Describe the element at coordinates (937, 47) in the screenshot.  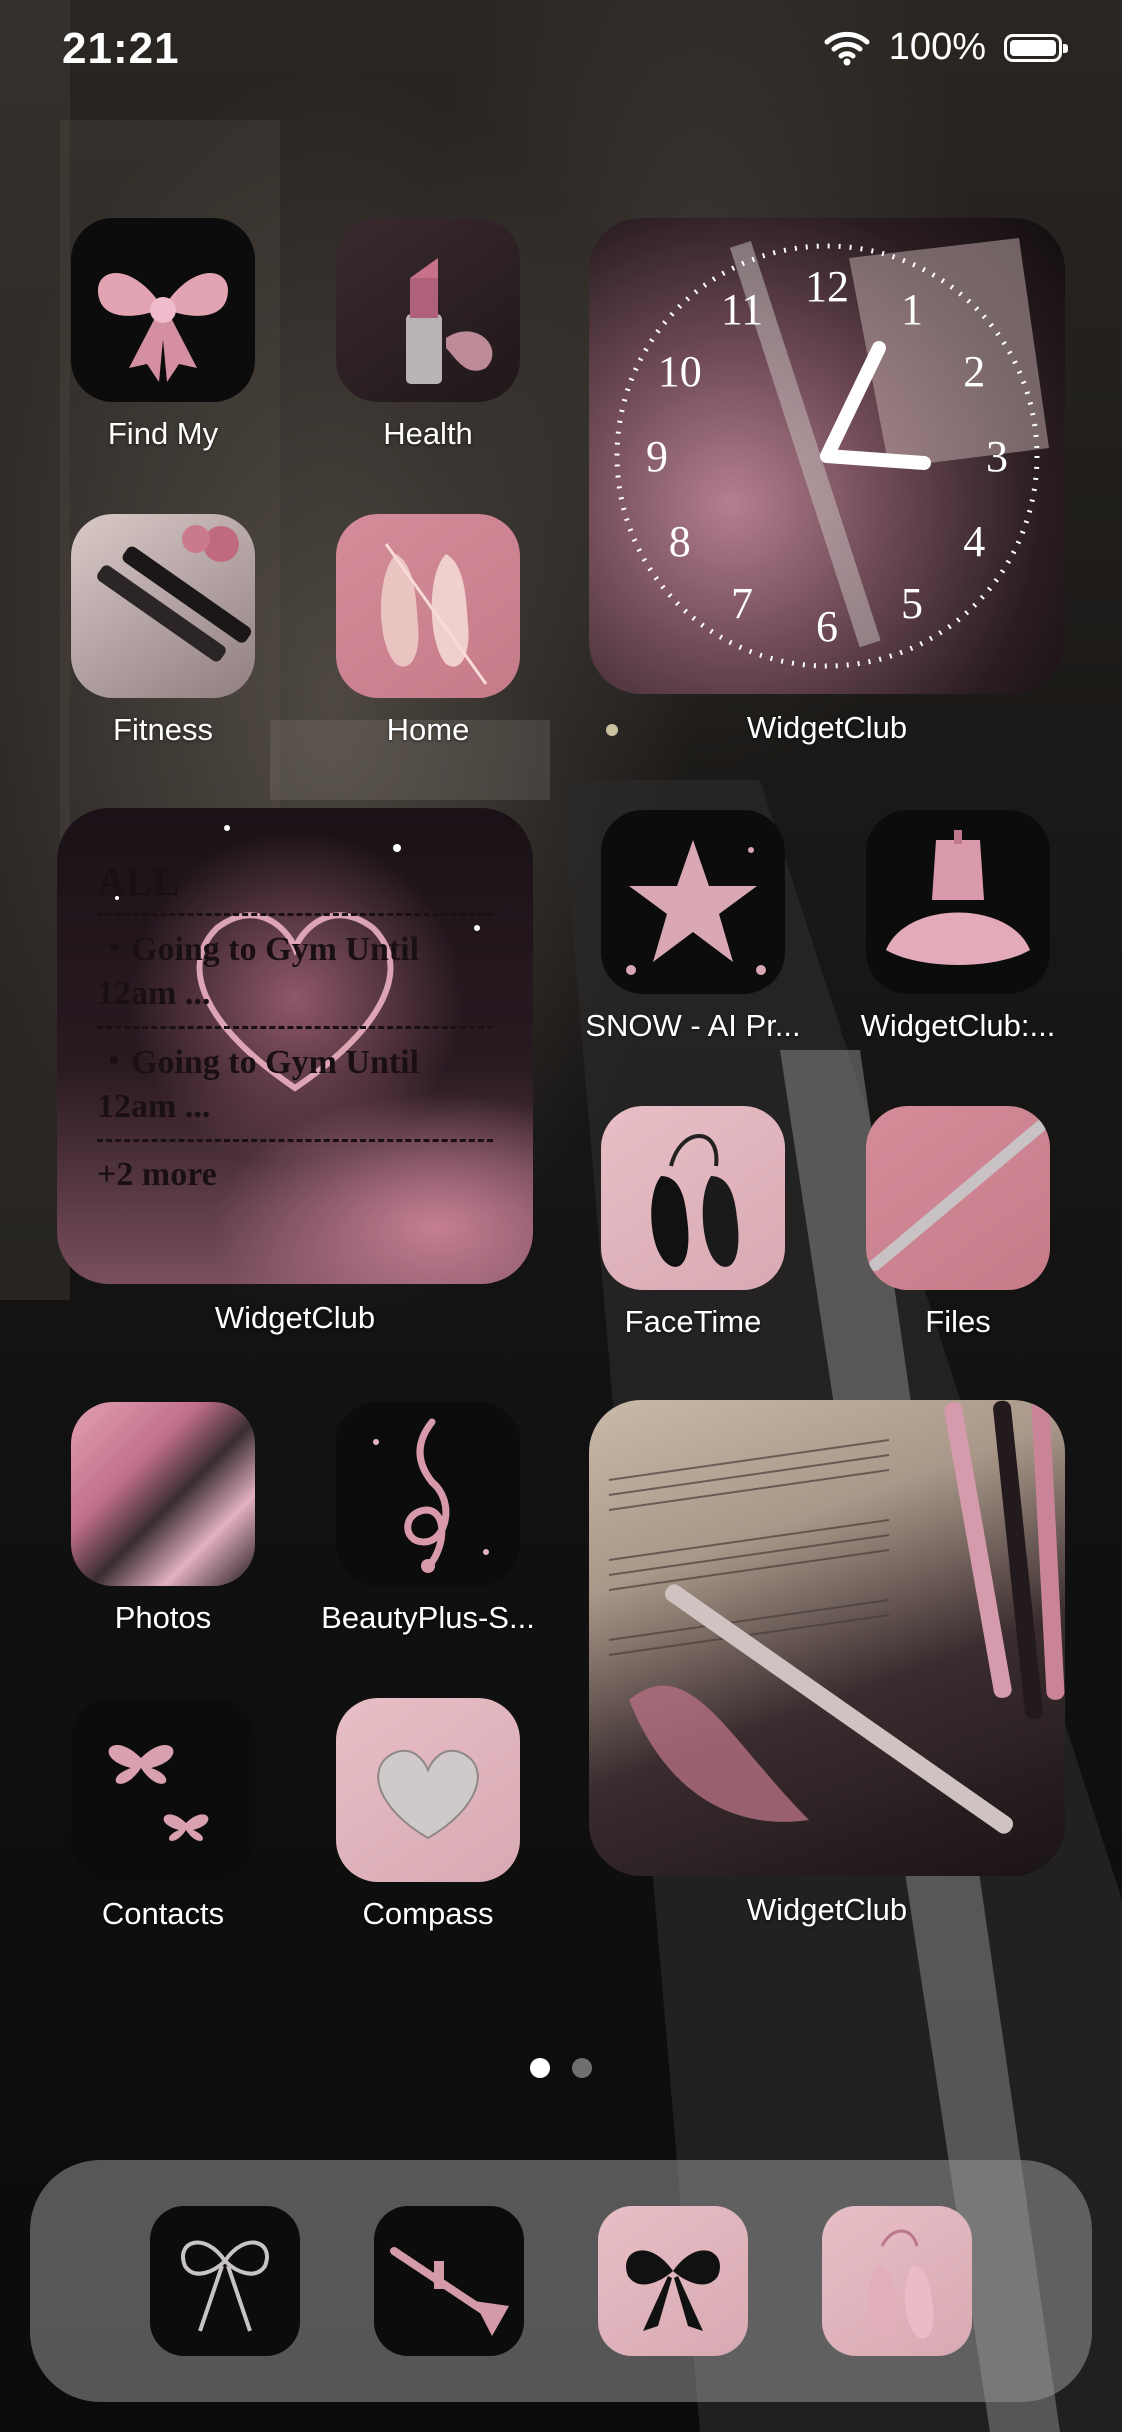
I see `battery-percentage: 100%` at that location.